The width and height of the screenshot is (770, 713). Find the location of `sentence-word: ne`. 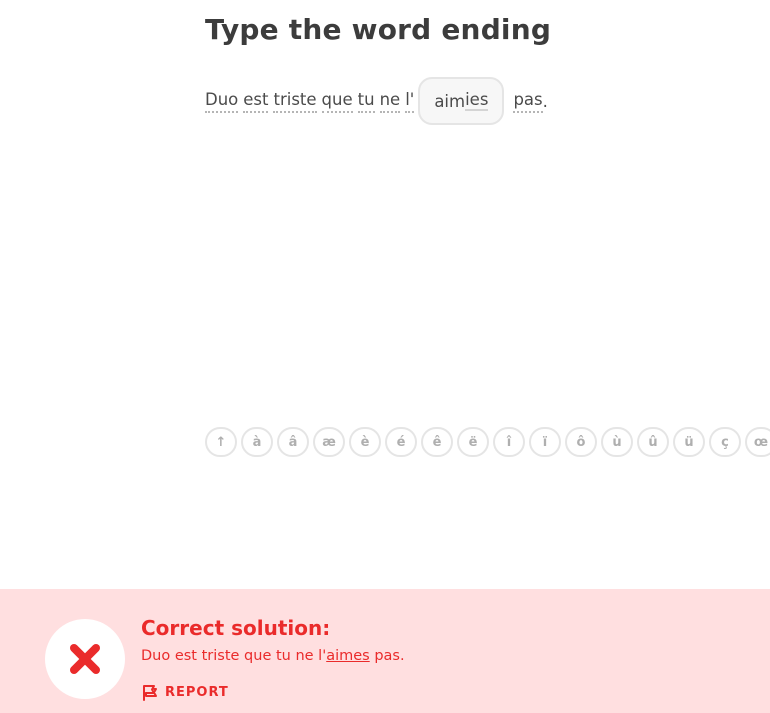

sentence-word: ne is located at coordinates (390, 101).